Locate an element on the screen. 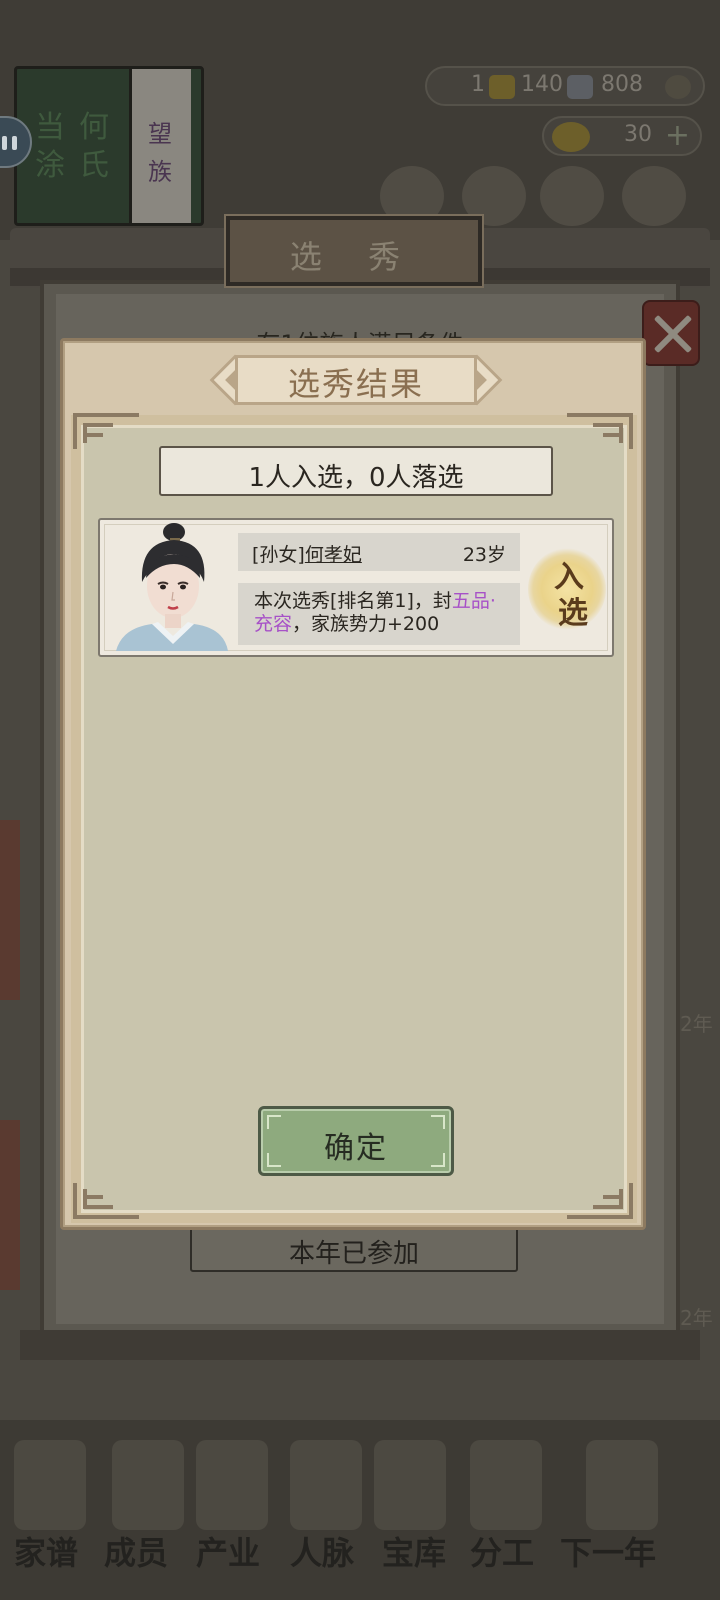 This screenshot has width=720, height=1600. nav-genealogy-icon is located at coordinates (50, 1485).